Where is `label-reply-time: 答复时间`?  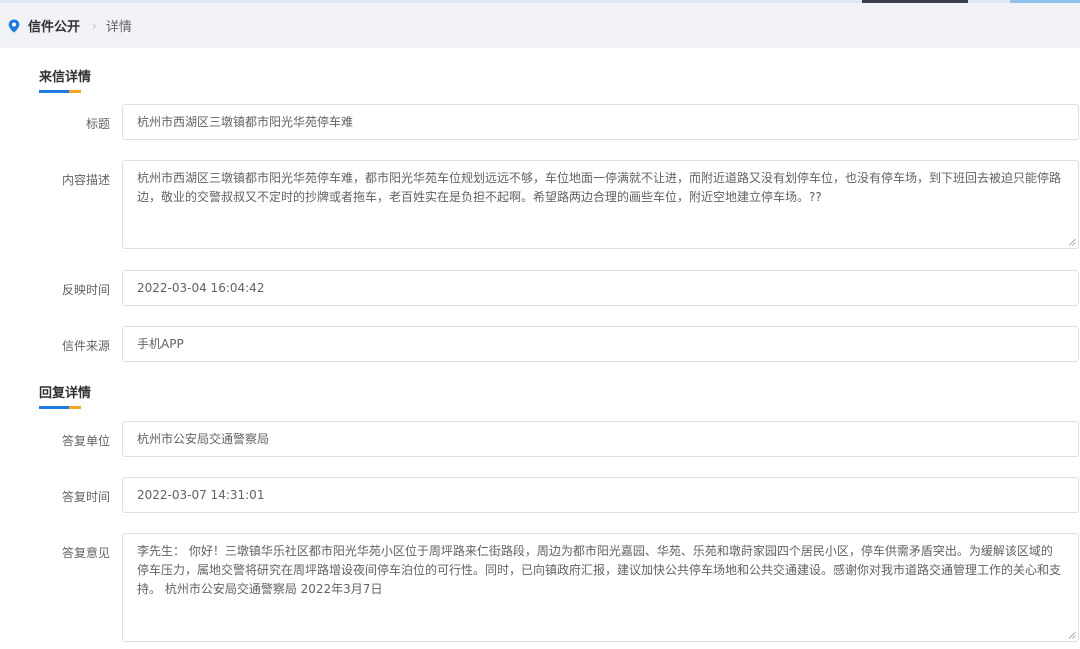 label-reply-time: 答复时间 is located at coordinates (85, 497).